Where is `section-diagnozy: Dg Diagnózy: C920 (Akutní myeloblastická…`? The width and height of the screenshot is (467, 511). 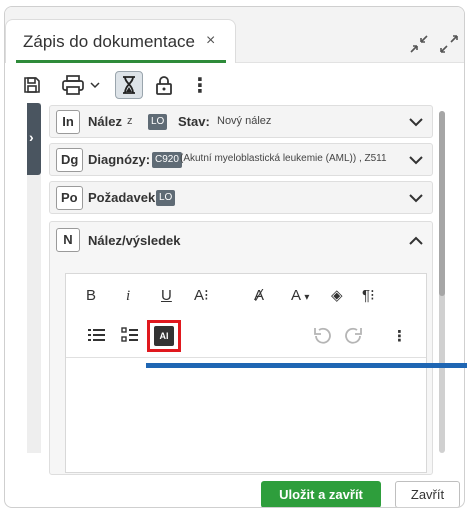
section-diagnozy: Dg Diagnózy: C920 (Akutní myeloblastická… is located at coordinates (241, 159).